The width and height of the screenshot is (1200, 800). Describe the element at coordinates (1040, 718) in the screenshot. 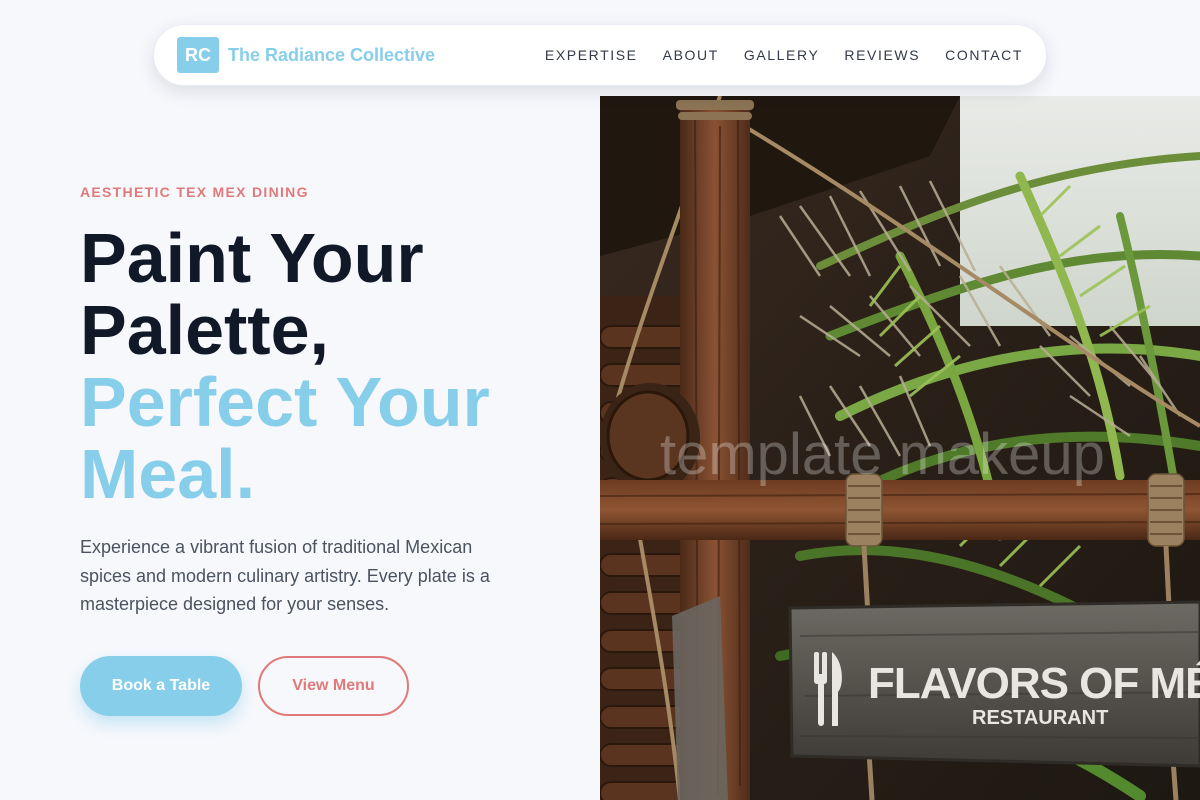

I see `sign-subtitle: RESTAURANT` at that location.